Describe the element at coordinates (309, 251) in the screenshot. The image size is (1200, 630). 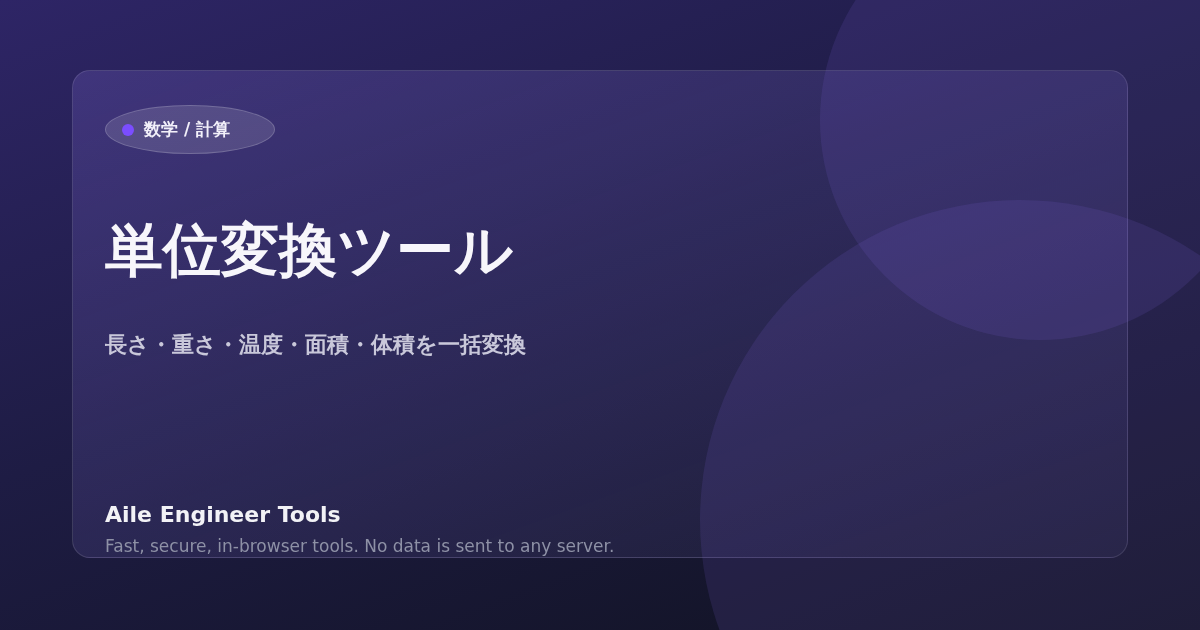
I see `page-title: 単位変換ツール` at that location.